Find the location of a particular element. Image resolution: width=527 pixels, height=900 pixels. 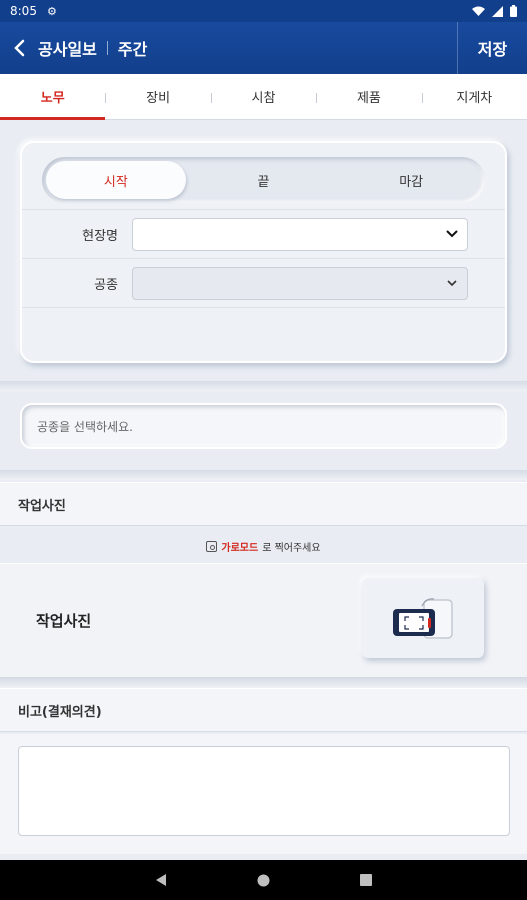

square-recents-icon is located at coordinates (366, 880).